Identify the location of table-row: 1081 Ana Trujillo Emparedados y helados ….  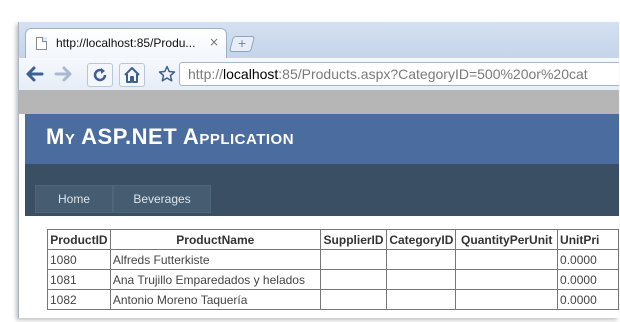
(333, 279).